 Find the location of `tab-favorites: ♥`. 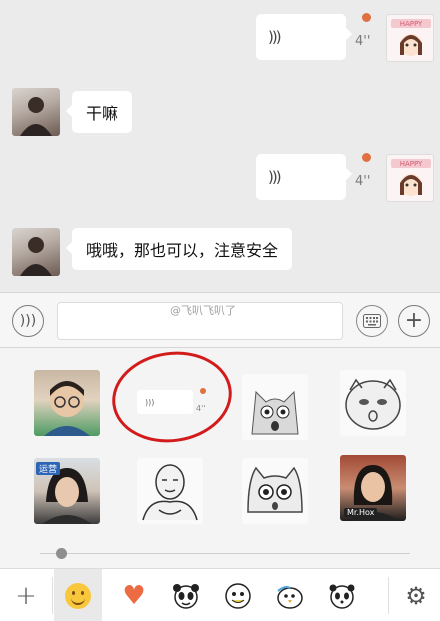

tab-favorites: ♥ is located at coordinates (134, 595).